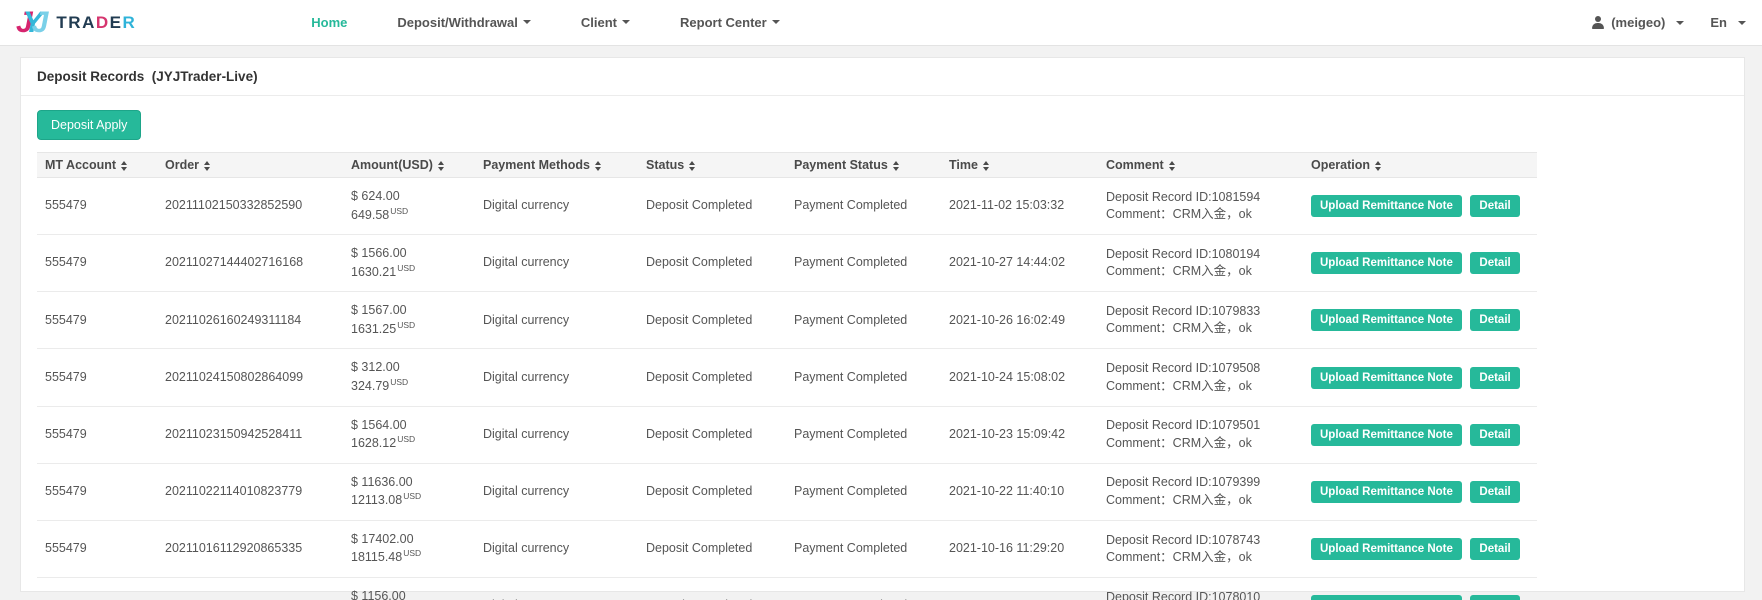 The width and height of the screenshot is (1762, 600). I want to click on amount-converted: 12113.08USD, so click(386, 499).